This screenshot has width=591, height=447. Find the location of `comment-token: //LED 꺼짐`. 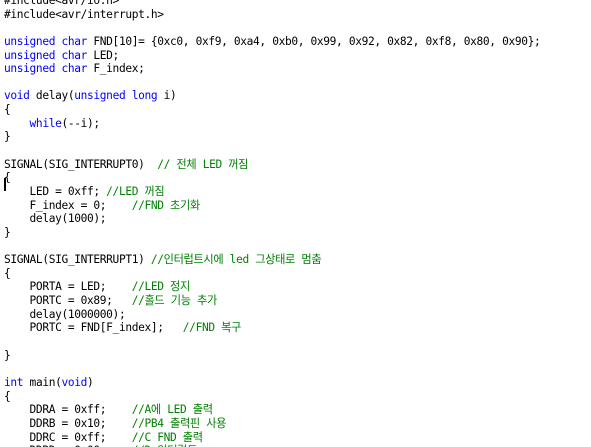

comment-token: //LED 꺼짐 is located at coordinates (135, 191).